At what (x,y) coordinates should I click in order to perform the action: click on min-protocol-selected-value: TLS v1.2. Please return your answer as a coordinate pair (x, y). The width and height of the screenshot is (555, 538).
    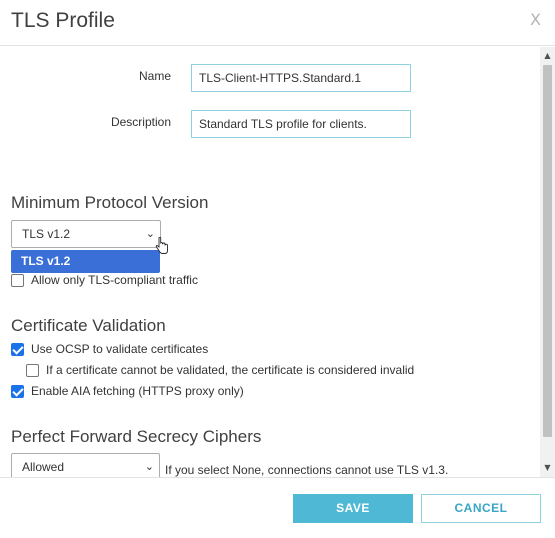
    Looking at the image, I should click on (46, 234).